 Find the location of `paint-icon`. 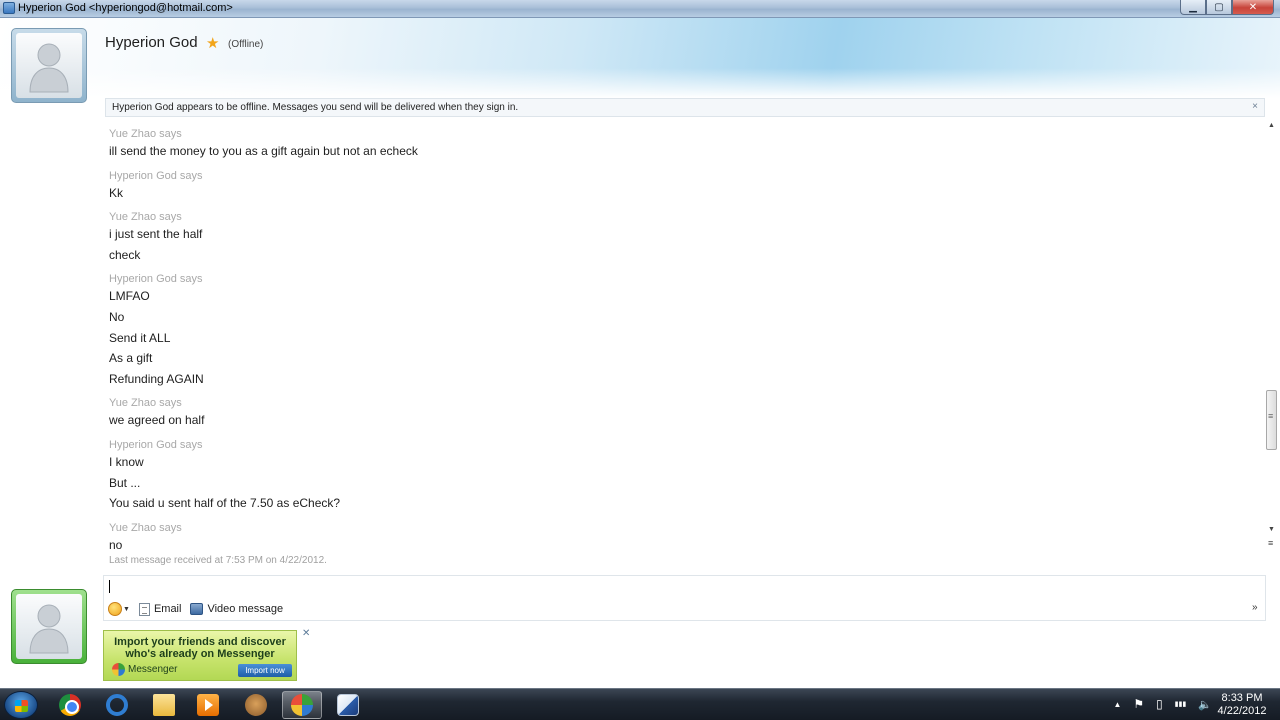

paint-icon is located at coordinates (348, 705).